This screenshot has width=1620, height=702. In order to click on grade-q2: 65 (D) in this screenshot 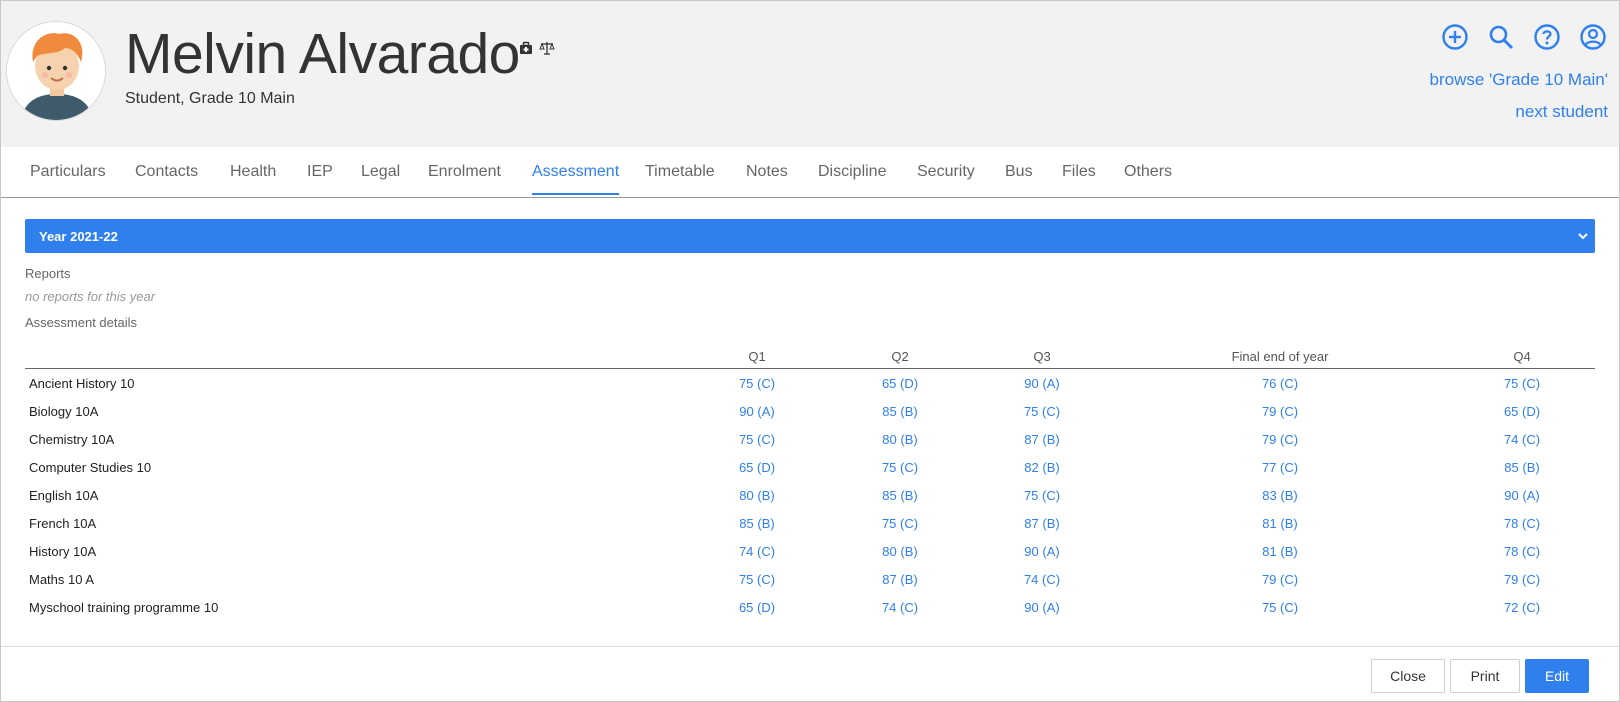, I will do `click(900, 383)`.